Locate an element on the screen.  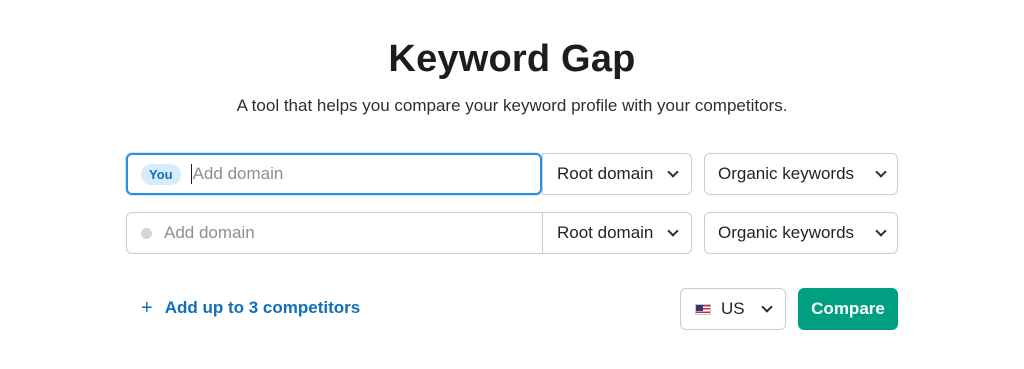
you-domain-input is located at coordinates (342, 174).